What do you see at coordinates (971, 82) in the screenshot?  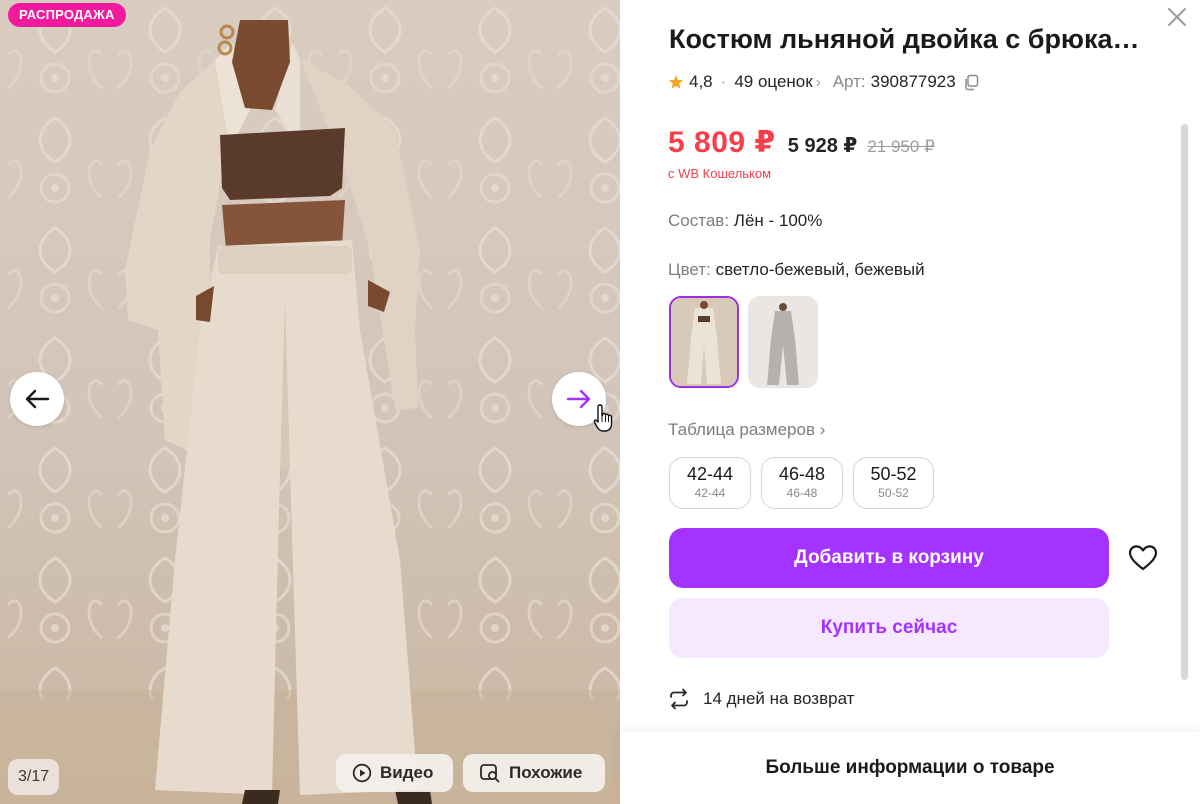 I see `copy-icon` at bounding box center [971, 82].